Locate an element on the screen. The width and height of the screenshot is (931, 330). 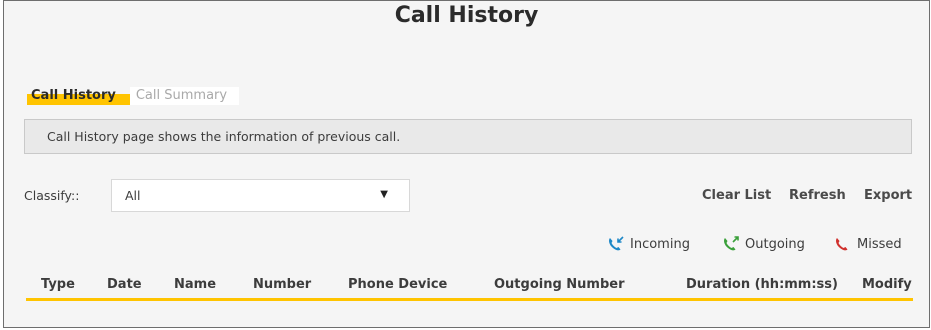
legend-outgoing: Outgoing is located at coordinates (763, 244).